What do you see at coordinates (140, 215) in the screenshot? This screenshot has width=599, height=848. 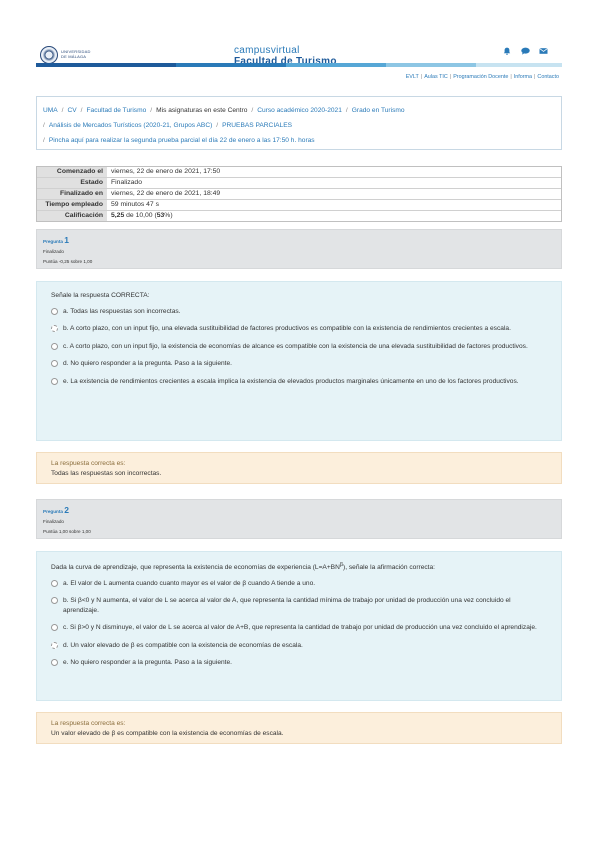 I see `grade-max: de 10,00 (` at bounding box center [140, 215].